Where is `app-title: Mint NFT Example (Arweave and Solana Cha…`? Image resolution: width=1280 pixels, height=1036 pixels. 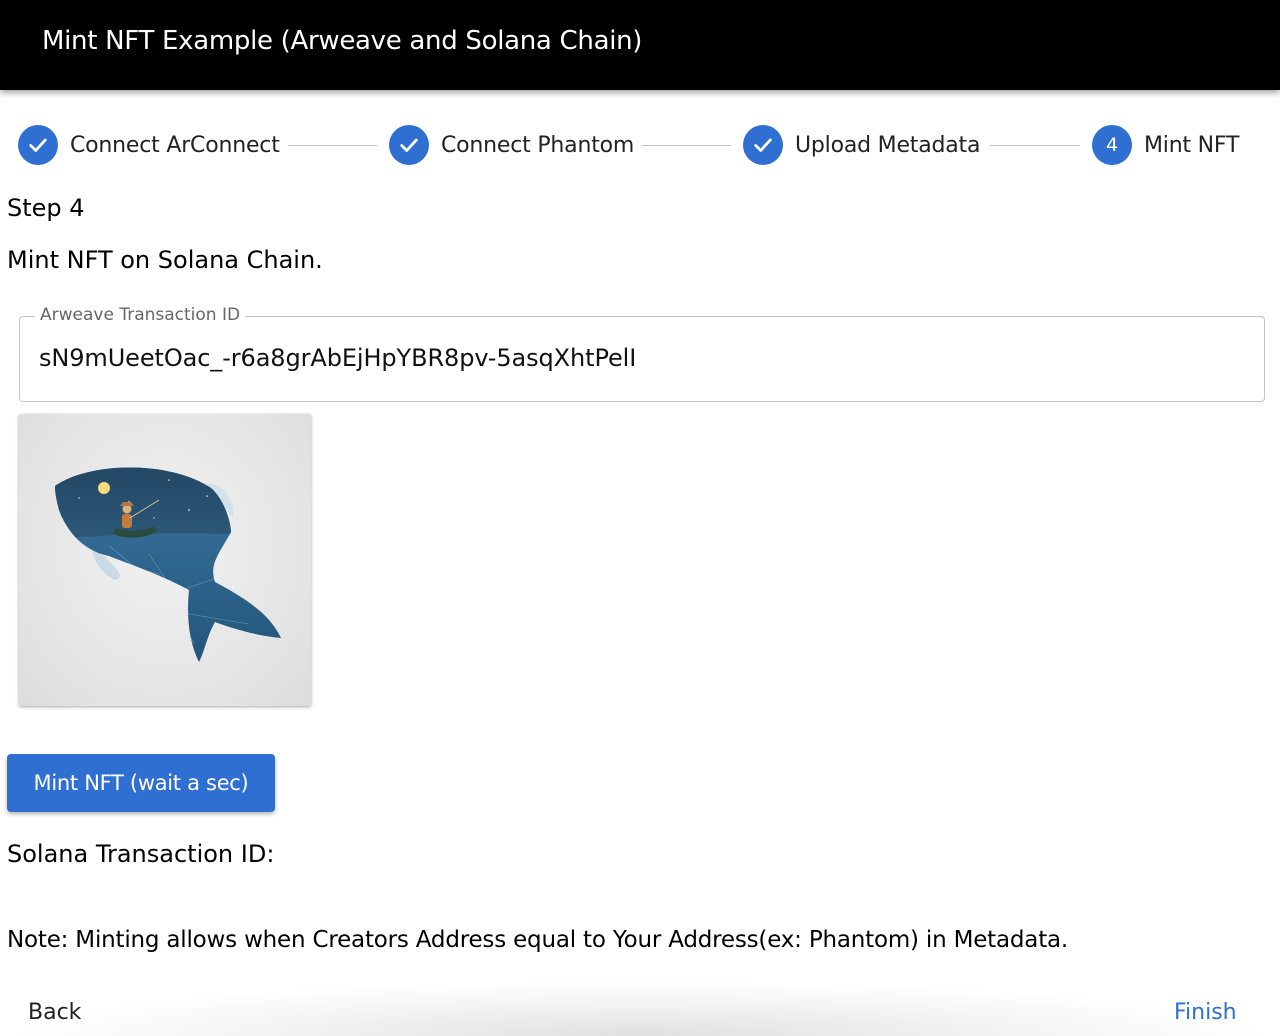
app-title: Mint NFT Example (Arweave and Solana Cha… is located at coordinates (342, 41).